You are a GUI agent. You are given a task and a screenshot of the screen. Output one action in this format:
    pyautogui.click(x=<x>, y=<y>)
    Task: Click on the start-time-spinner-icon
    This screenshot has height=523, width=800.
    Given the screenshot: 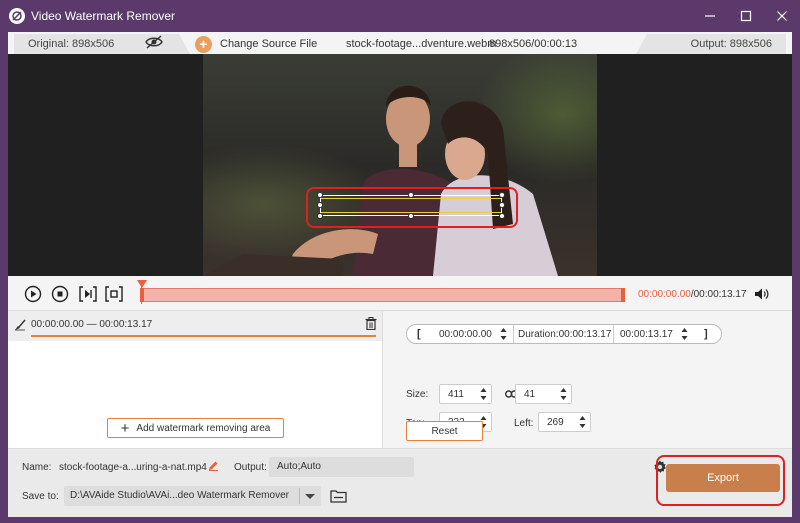 What is the action you would take?
    pyautogui.click(x=503, y=334)
    